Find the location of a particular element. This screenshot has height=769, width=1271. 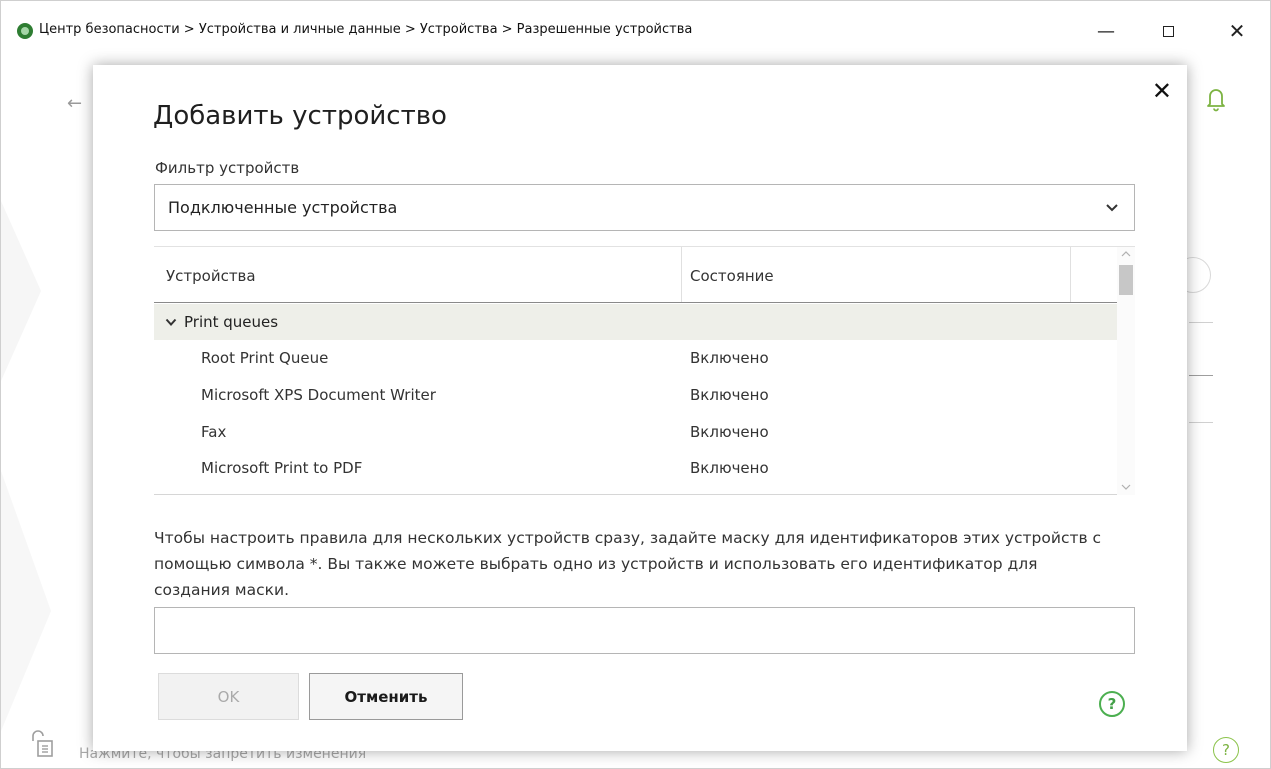

back-arrow-icon: ← is located at coordinates (74, 103).